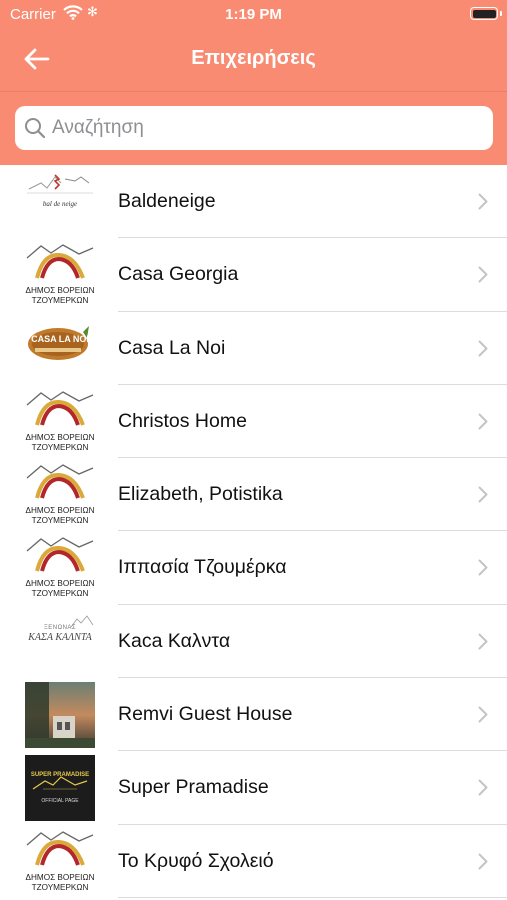 The image size is (507, 900). Describe the element at coordinates (253, 275) in the screenshot. I see `list-item-casa-georgia: ΔΗΜΟΣ ΒΟΡΕΙΩΝ ΤΖΟΥΜΕΡΚΩΝ Casa Georgia` at that location.